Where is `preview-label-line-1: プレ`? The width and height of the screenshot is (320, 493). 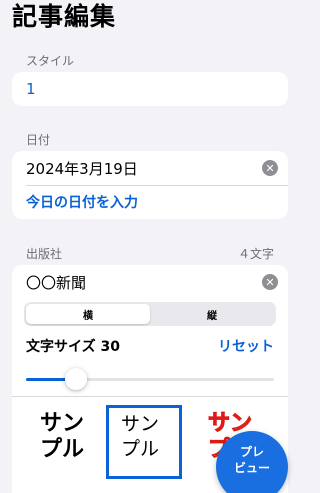
preview-label-line-1: プレ is located at coordinates (251, 452).